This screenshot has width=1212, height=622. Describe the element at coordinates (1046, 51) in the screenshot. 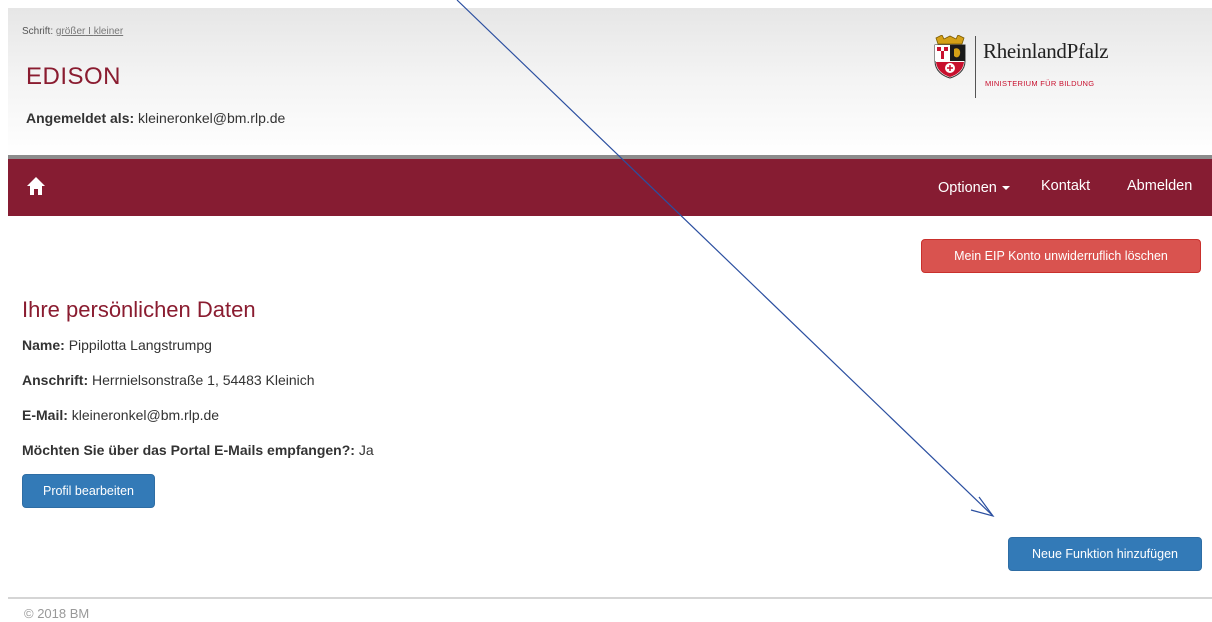

I see `logo-name: RheinlandPfalz` at that location.